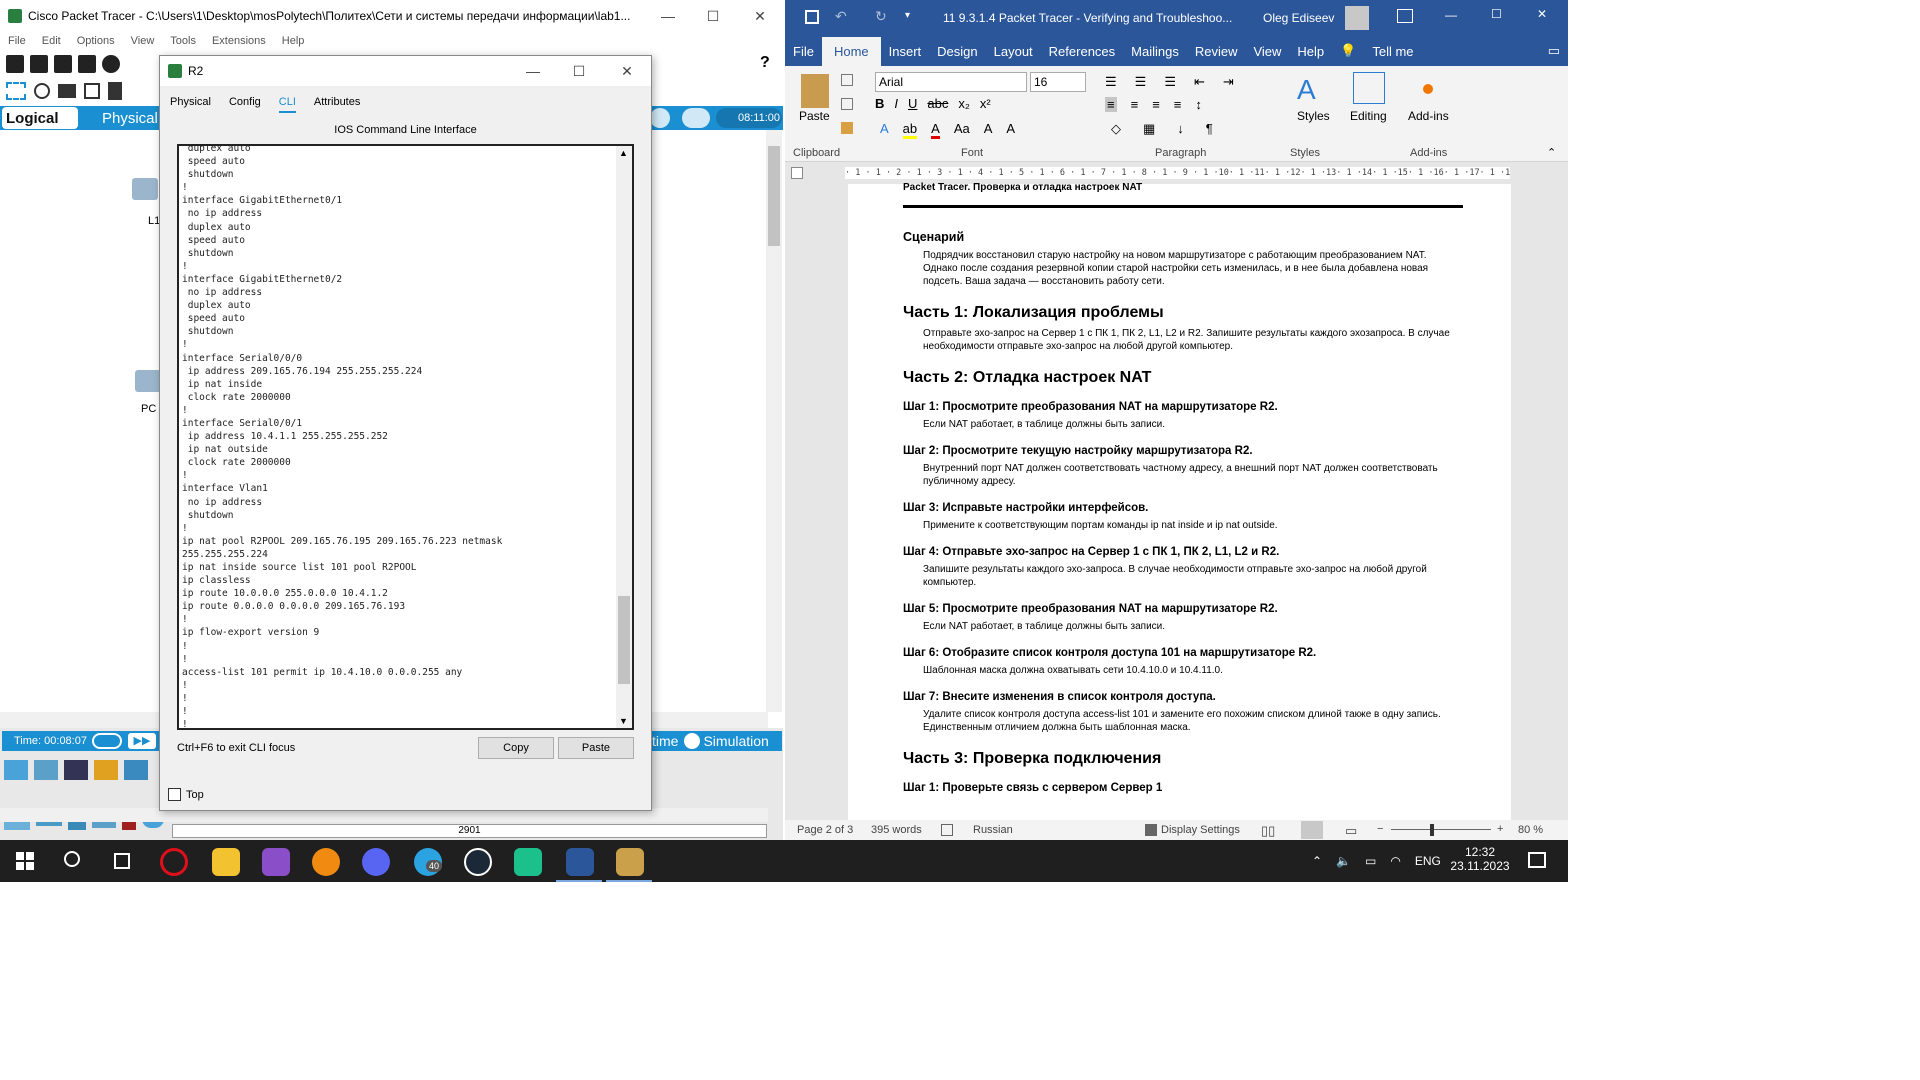  Describe the element at coordinates (326, 862) in the screenshot. I see `yandex-music-icon` at that location.